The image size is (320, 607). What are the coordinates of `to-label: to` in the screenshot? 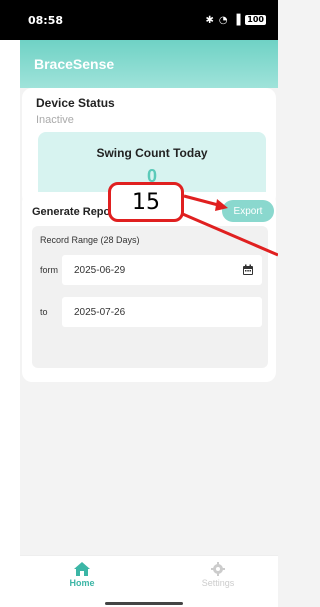 It's located at (44, 312).